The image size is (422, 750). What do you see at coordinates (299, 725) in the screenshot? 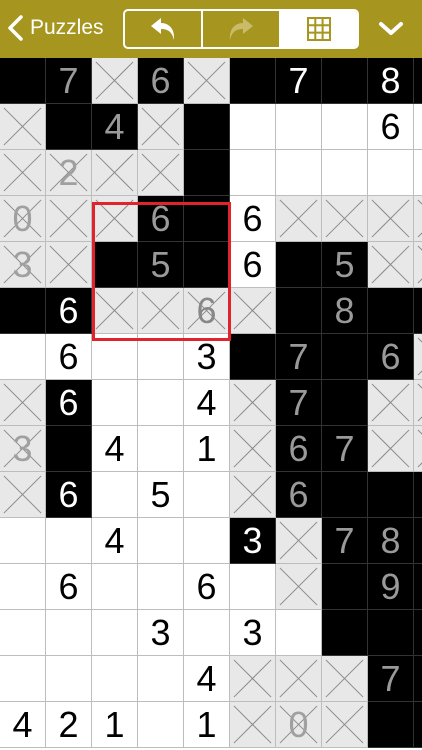
I see `grid-cell: 0` at bounding box center [299, 725].